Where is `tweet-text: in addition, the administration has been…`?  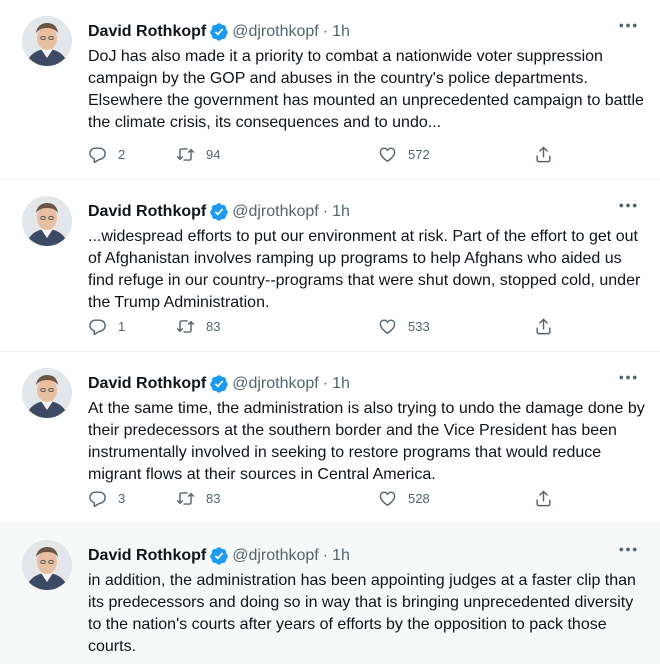
tweet-text: in addition, the administration has been… is located at coordinates (362, 613).